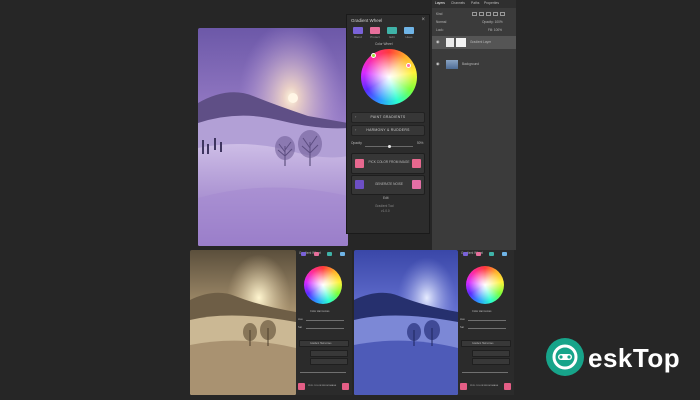 The width and height of the screenshot is (700, 400). Describe the element at coordinates (474, 14) in the screenshot. I see `filter-pixel-icon` at that location.